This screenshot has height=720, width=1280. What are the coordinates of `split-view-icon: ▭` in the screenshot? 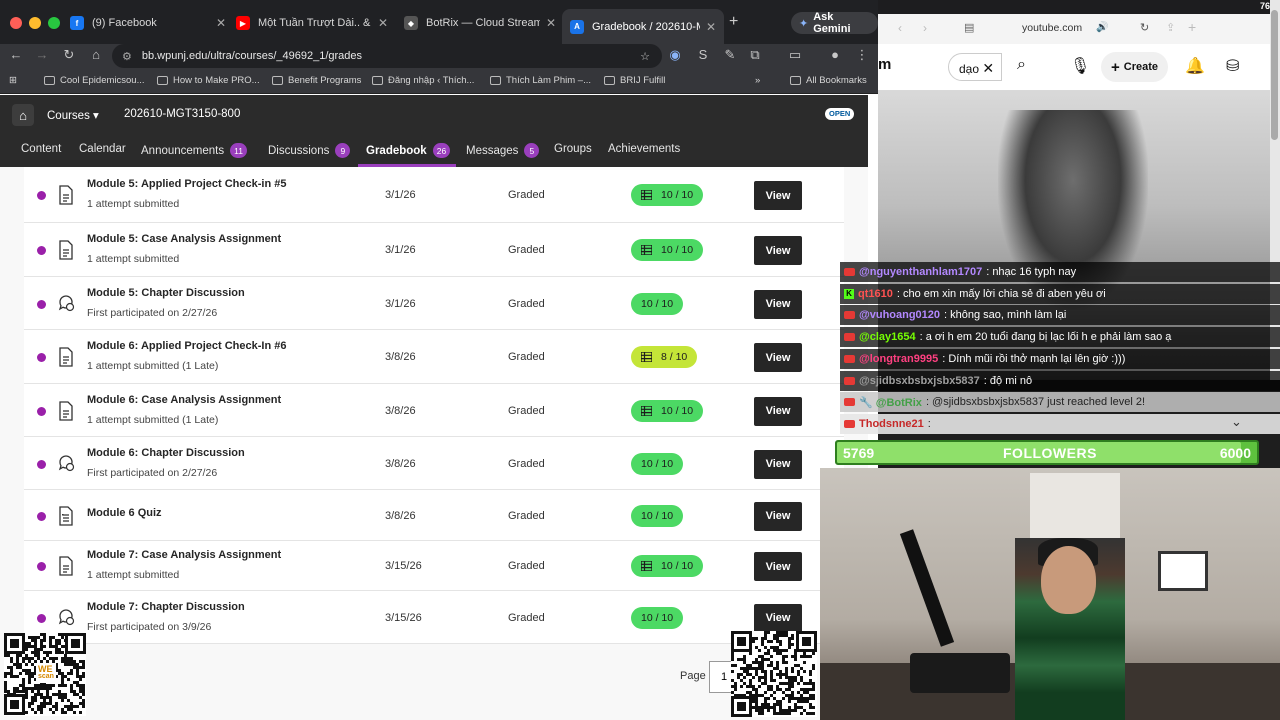 It's located at (795, 55).